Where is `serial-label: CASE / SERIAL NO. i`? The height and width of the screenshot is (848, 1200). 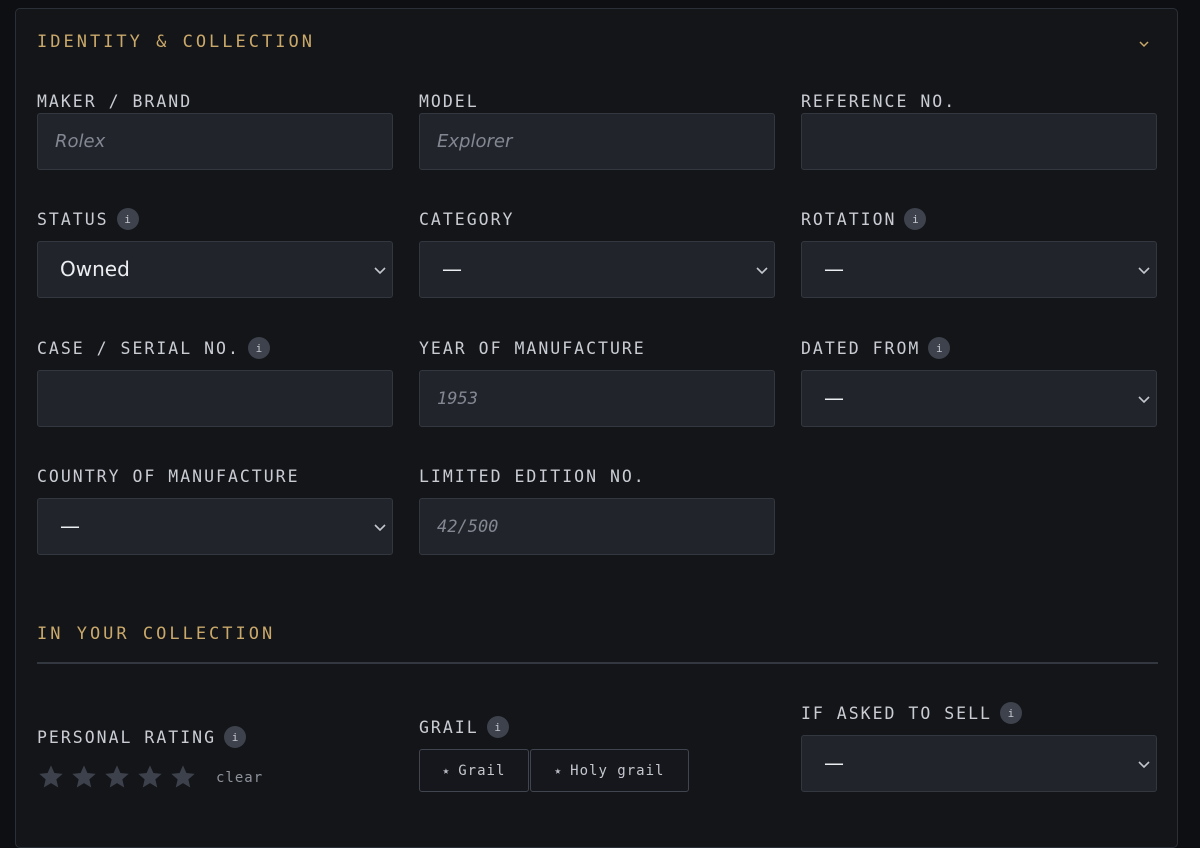 serial-label: CASE / SERIAL NO. i is located at coordinates (215, 348).